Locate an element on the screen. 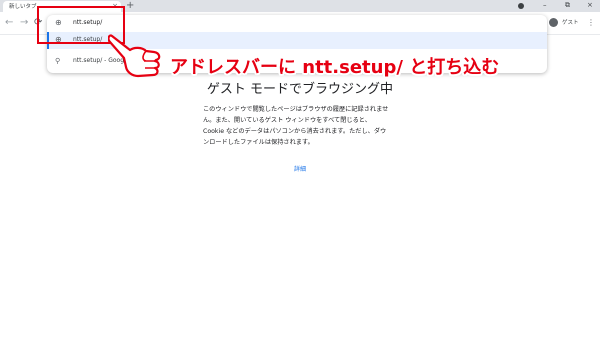  guest-label: ゲスト is located at coordinates (570, 23).